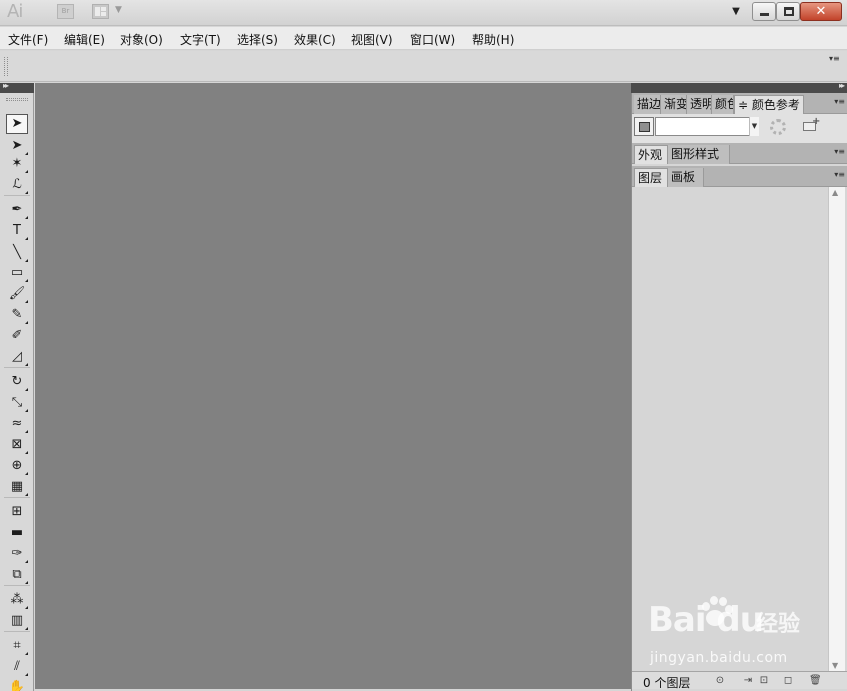  Describe the element at coordinates (17, 600) in the screenshot. I see `symbol-sprayer-tool-icon: ⁂` at that location.